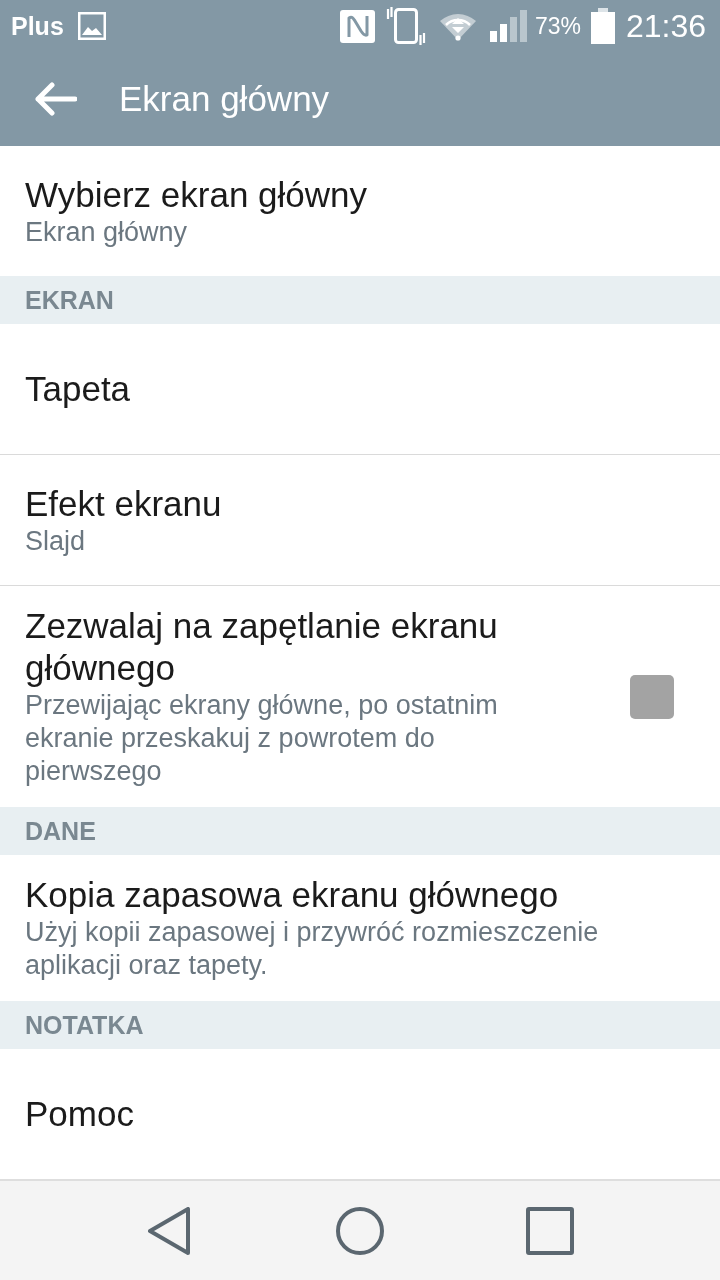  Describe the element at coordinates (602, 26) in the screenshot. I see `battery-icon` at that location.